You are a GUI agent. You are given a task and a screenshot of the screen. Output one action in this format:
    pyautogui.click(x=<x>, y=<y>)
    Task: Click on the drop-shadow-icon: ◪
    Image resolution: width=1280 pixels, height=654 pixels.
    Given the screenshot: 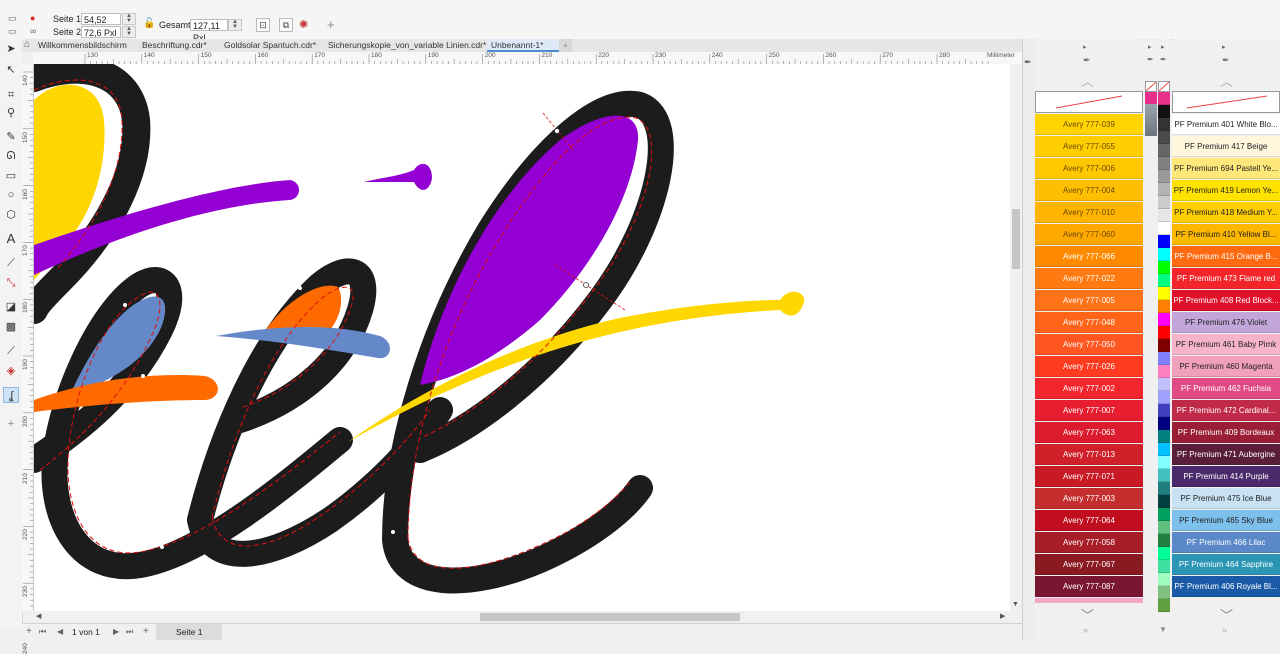 What is the action you would take?
    pyautogui.click(x=11, y=307)
    